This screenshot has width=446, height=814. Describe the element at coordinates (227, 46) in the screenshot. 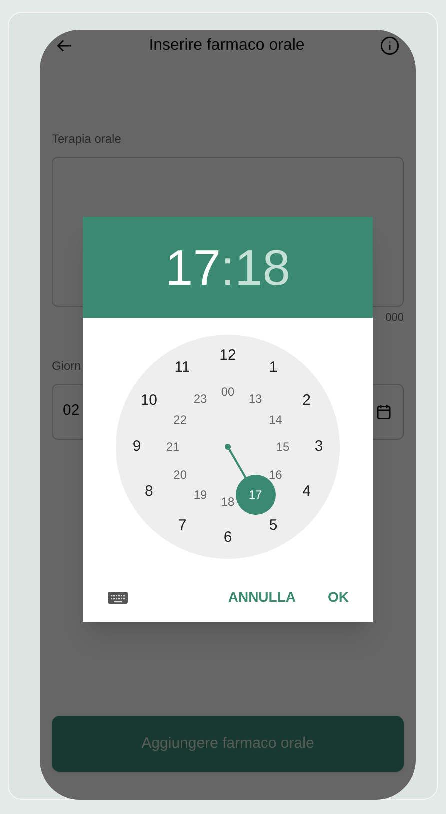

I see `screen-title: Inserire farmaco orale` at that location.